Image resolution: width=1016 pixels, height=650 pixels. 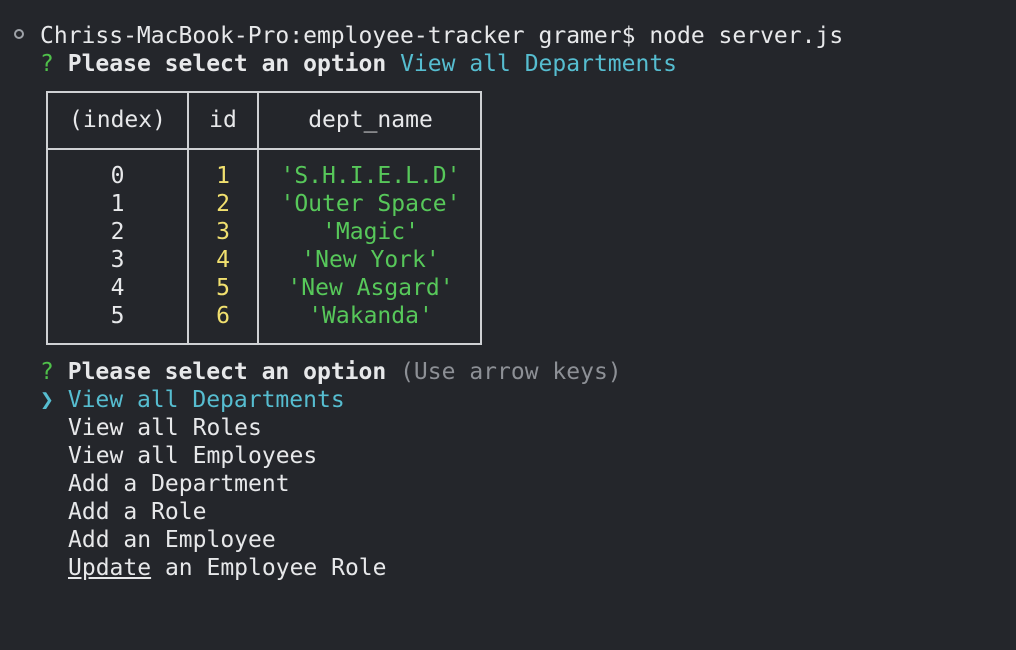 What do you see at coordinates (179, 484) in the screenshot?
I see `menu-option-add-department: Add a Department` at bounding box center [179, 484].